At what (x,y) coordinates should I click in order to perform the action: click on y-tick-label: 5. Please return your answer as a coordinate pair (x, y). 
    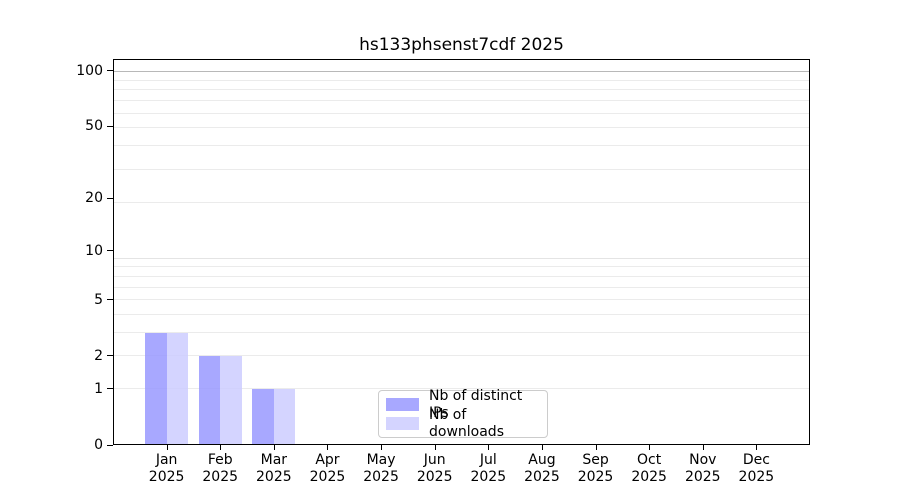
    Looking at the image, I should click on (98, 299).